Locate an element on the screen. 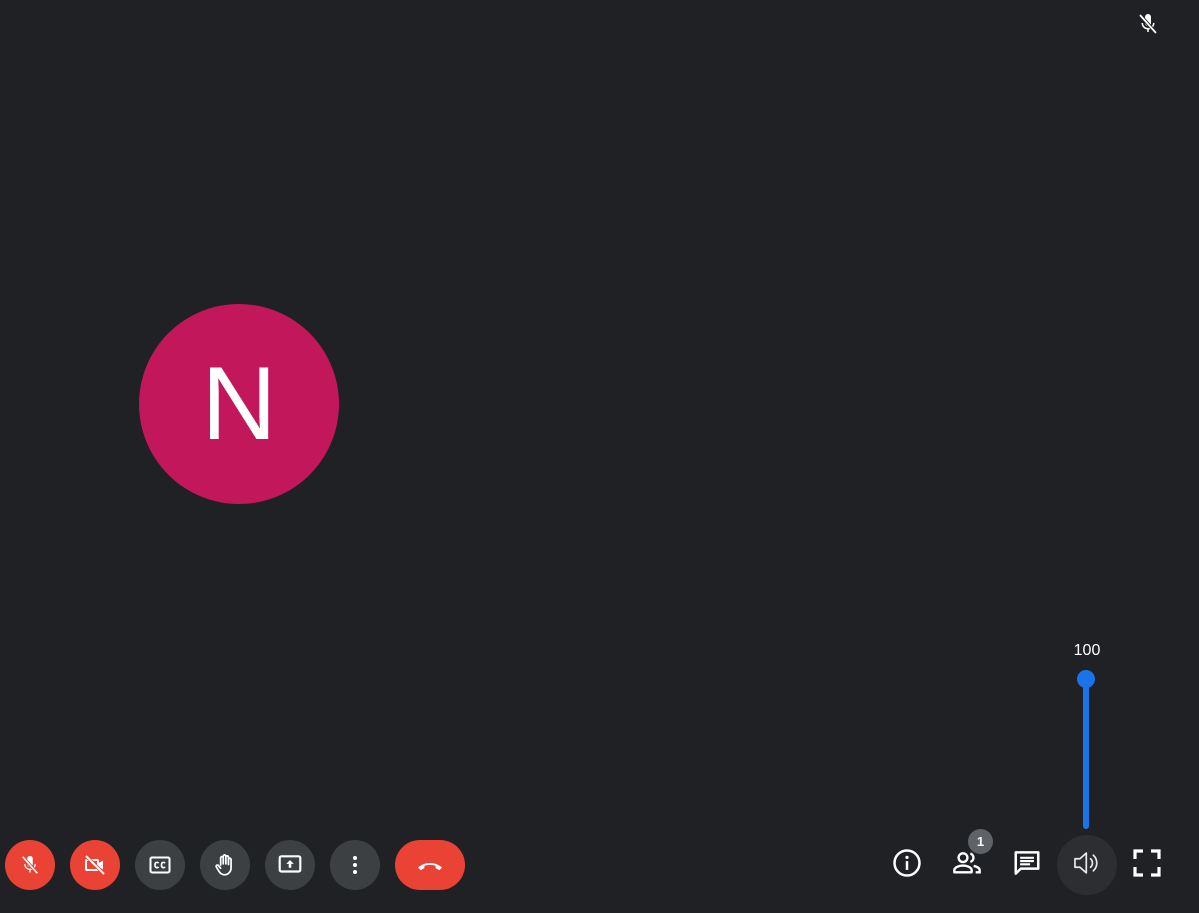  chat-icon is located at coordinates (1027, 865).